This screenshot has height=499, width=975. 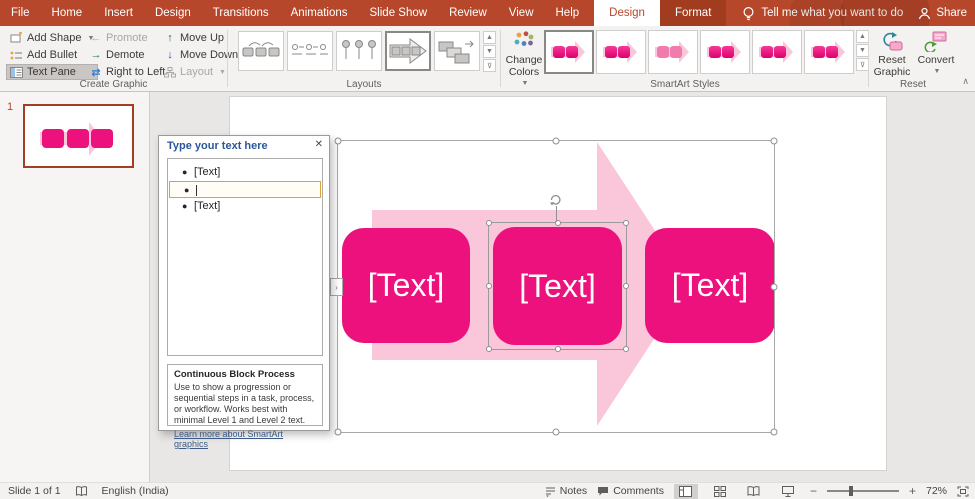 I want to click on comments-label: Comments, so click(x=638, y=491).